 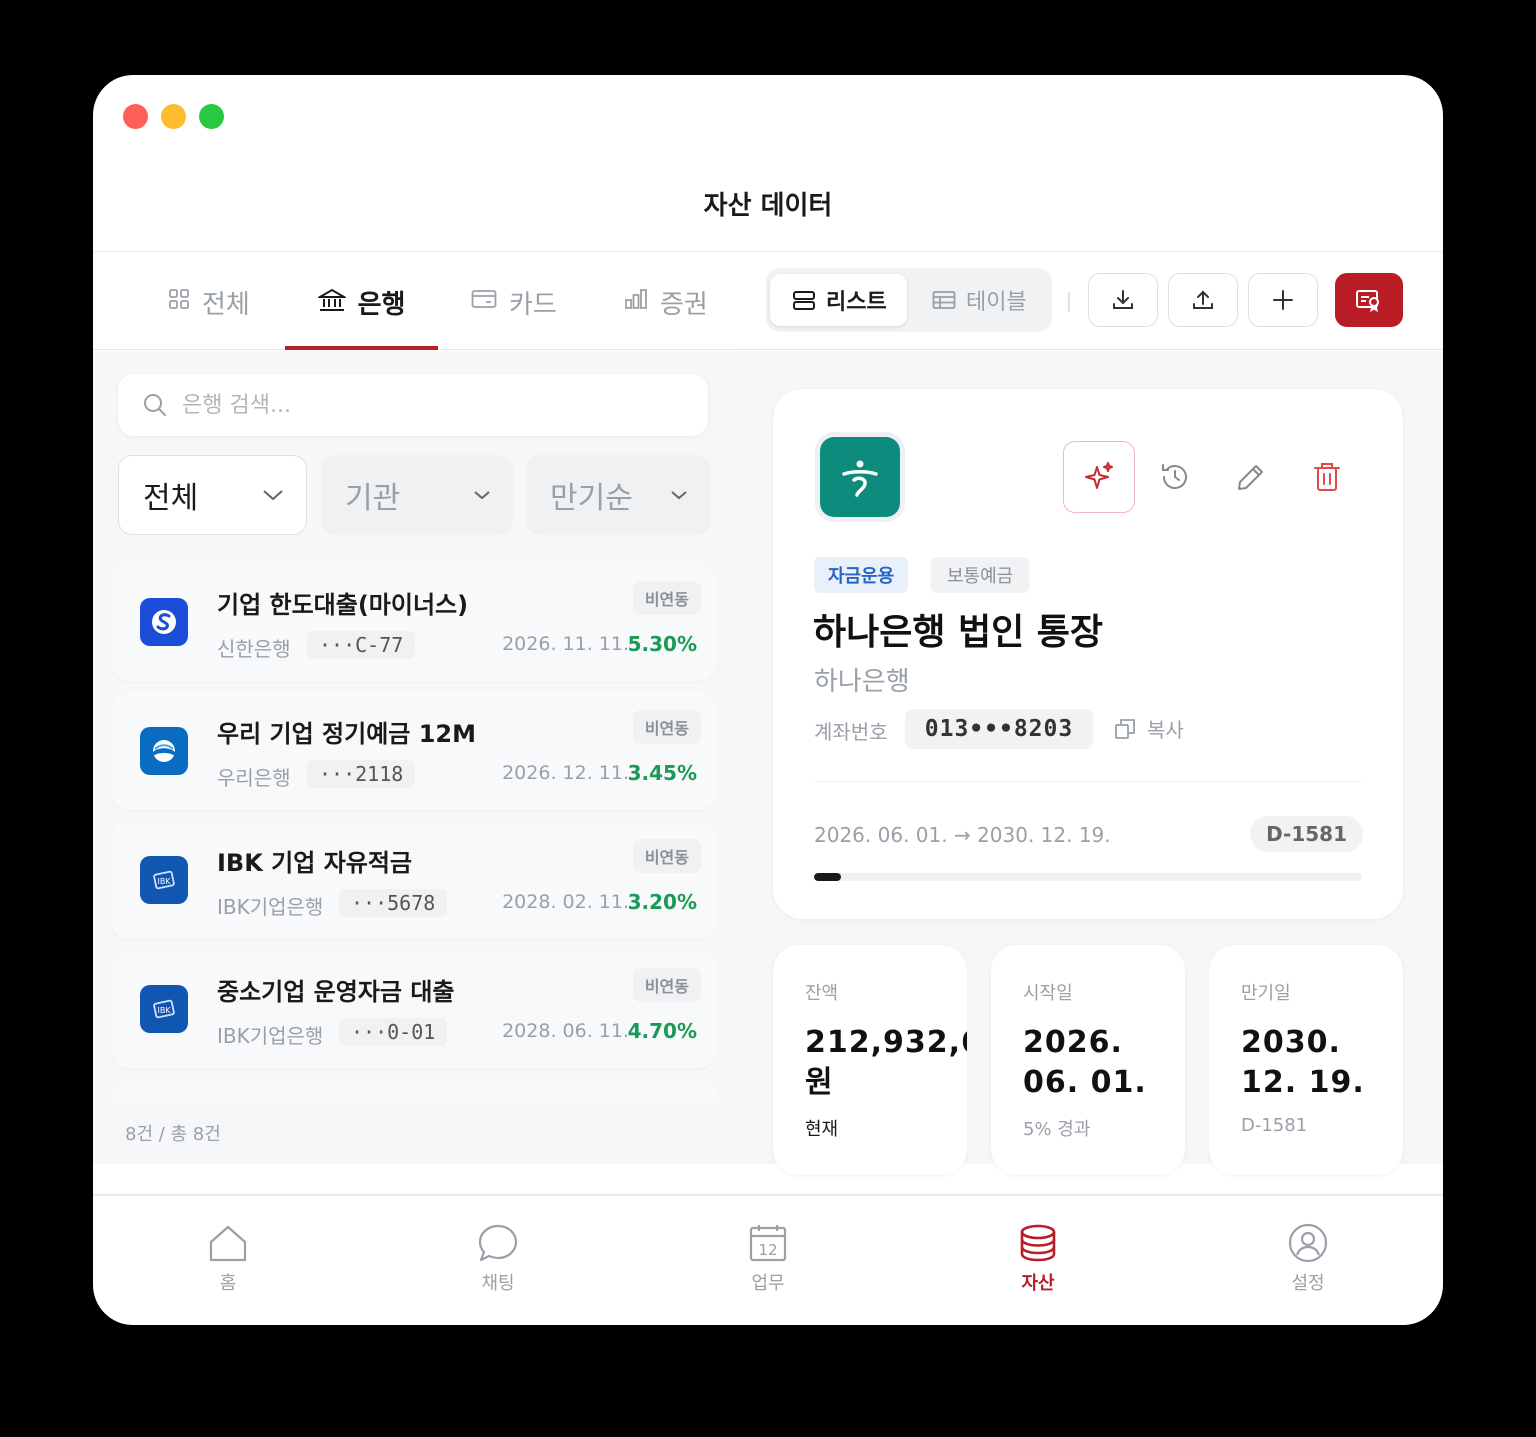 I want to click on account-period: 2026. 06. 01. → 2030. 12. 19., so click(x=962, y=835).